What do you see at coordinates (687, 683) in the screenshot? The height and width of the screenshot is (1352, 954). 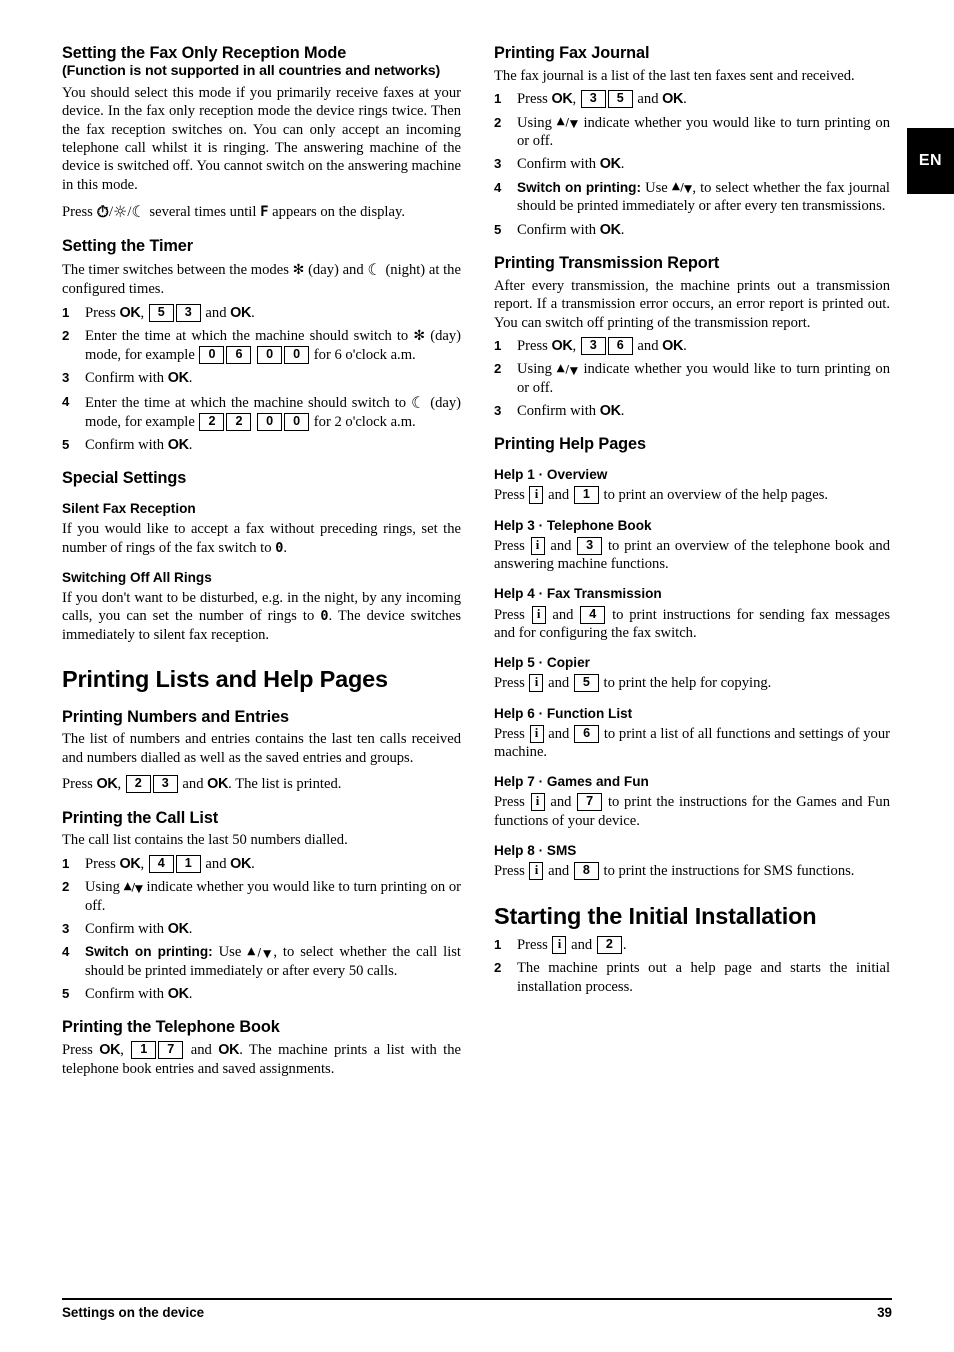 I see `help-text: to print the help for copying.` at bounding box center [687, 683].